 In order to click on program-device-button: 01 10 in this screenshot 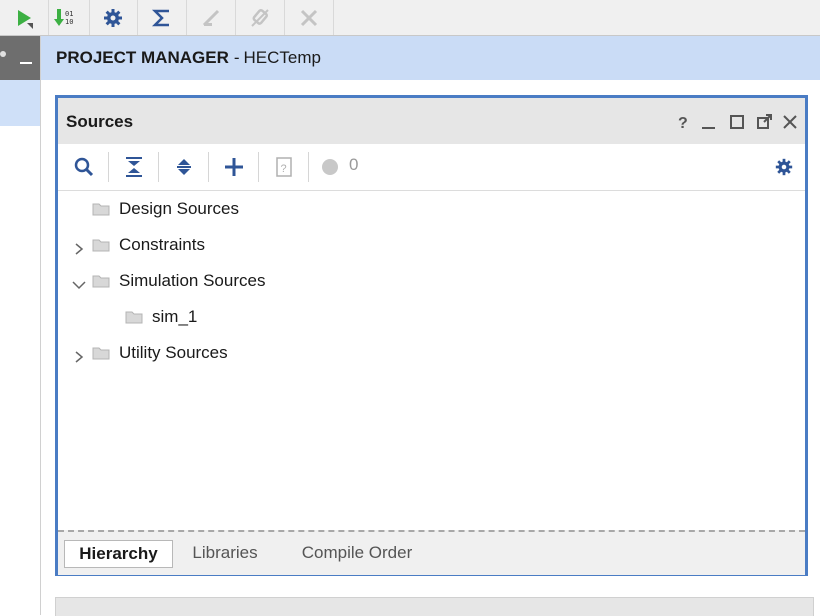, I will do `click(65, 17)`.